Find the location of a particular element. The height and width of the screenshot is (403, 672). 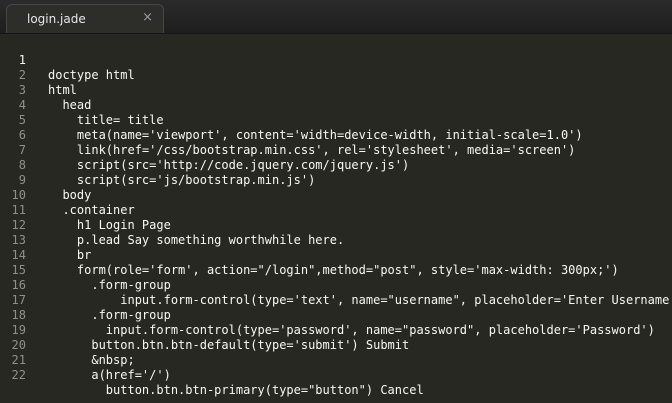

code-line: 11 h1 Login Page is located at coordinates (336, 210).